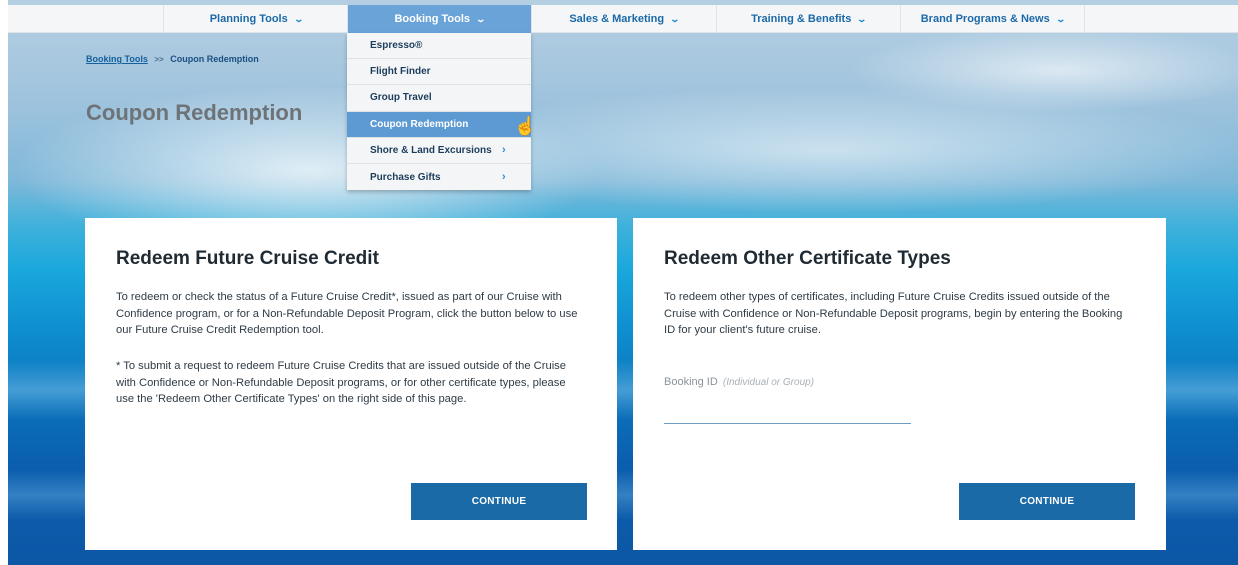 Image resolution: width=1238 pixels, height=565 pixels. I want to click on card-title: Redeem Other Certificate Types, so click(807, 258).